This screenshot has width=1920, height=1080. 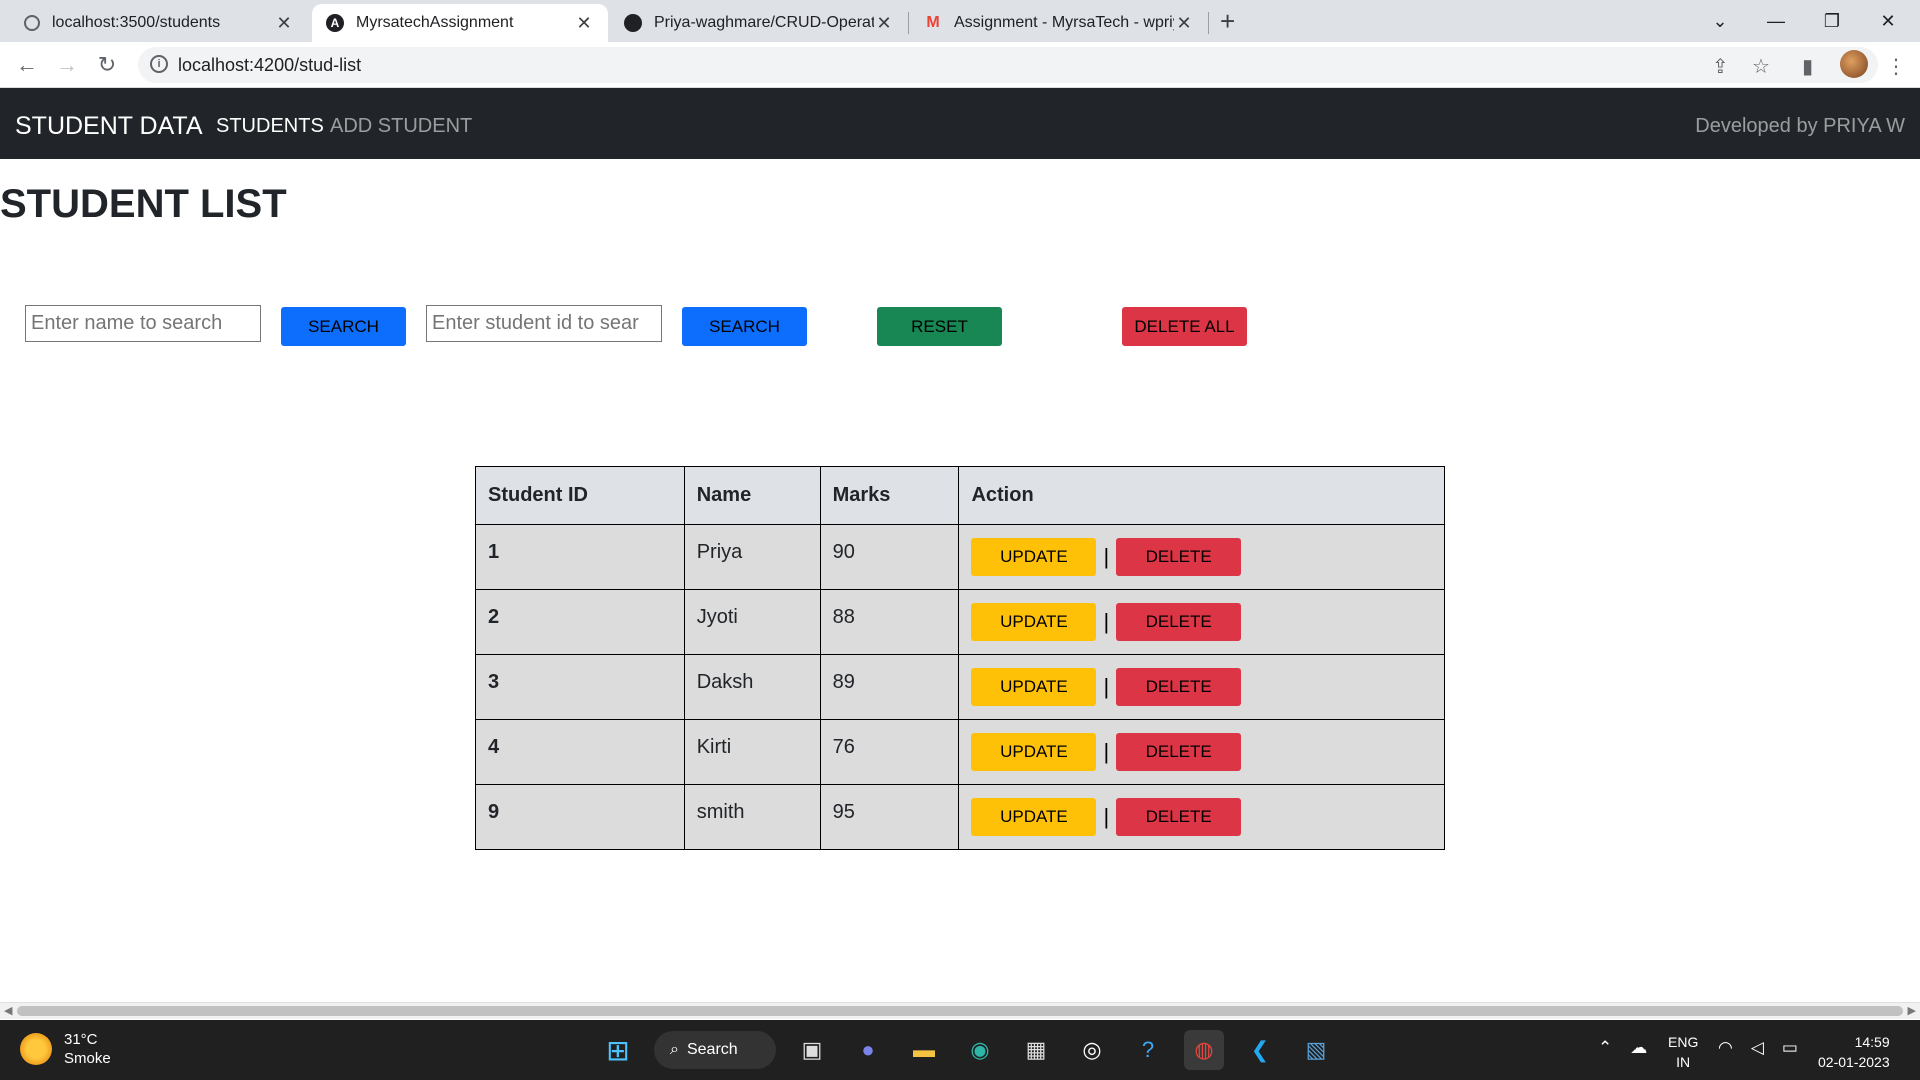 I want to click on browser-tab: M Assignment - MyrsaTech - wpriya ✕, so click(x=1059, y=23).